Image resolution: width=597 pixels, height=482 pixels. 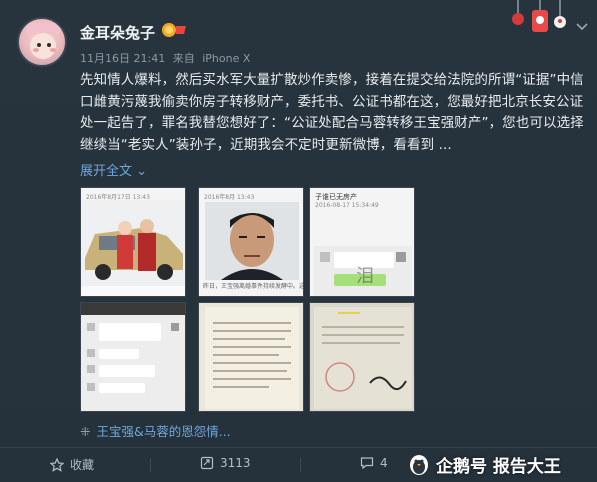 I want to click on topic-icon: ⁜, so click(x=85, y=431).